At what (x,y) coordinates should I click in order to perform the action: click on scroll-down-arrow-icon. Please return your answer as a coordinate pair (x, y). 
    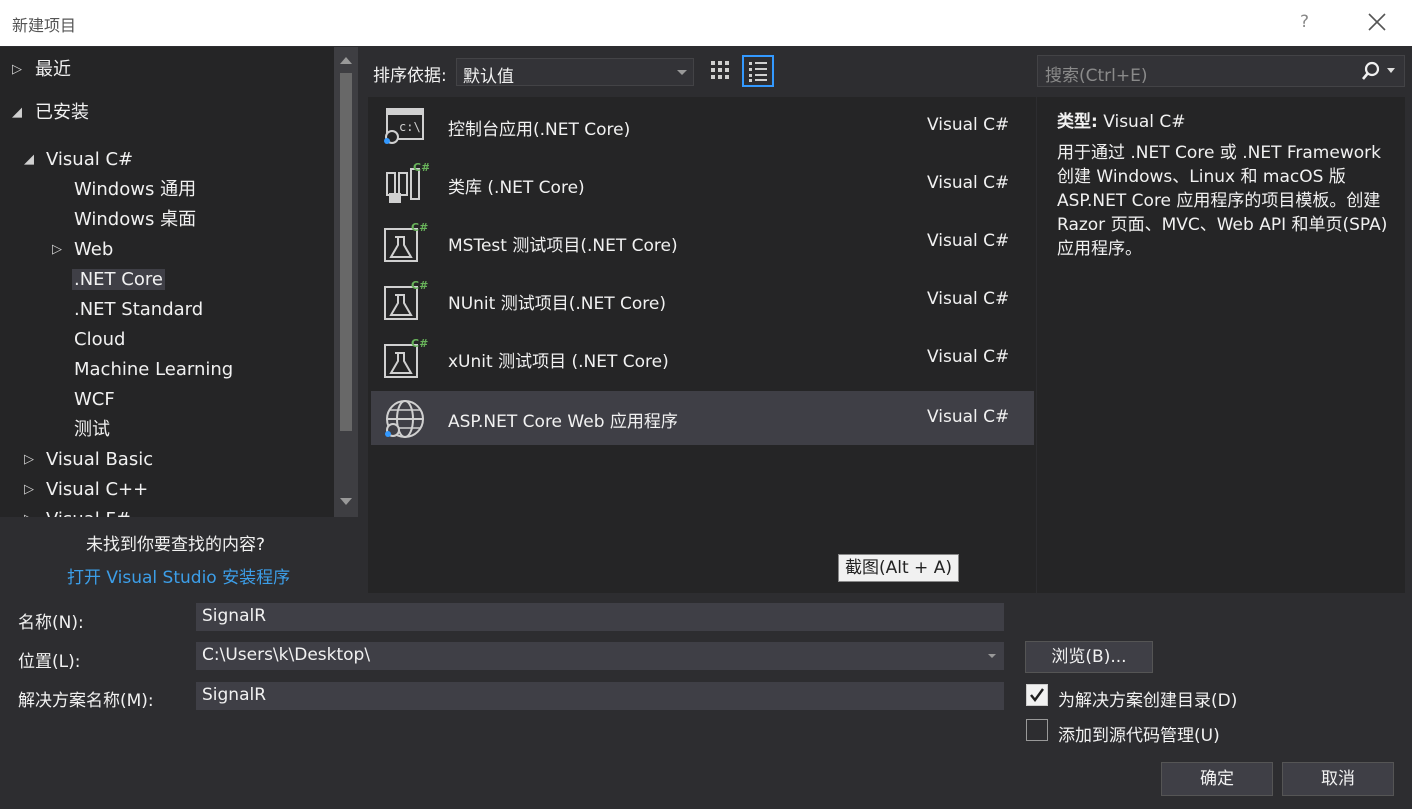
    Looking at the image, I should click on (346, 501).